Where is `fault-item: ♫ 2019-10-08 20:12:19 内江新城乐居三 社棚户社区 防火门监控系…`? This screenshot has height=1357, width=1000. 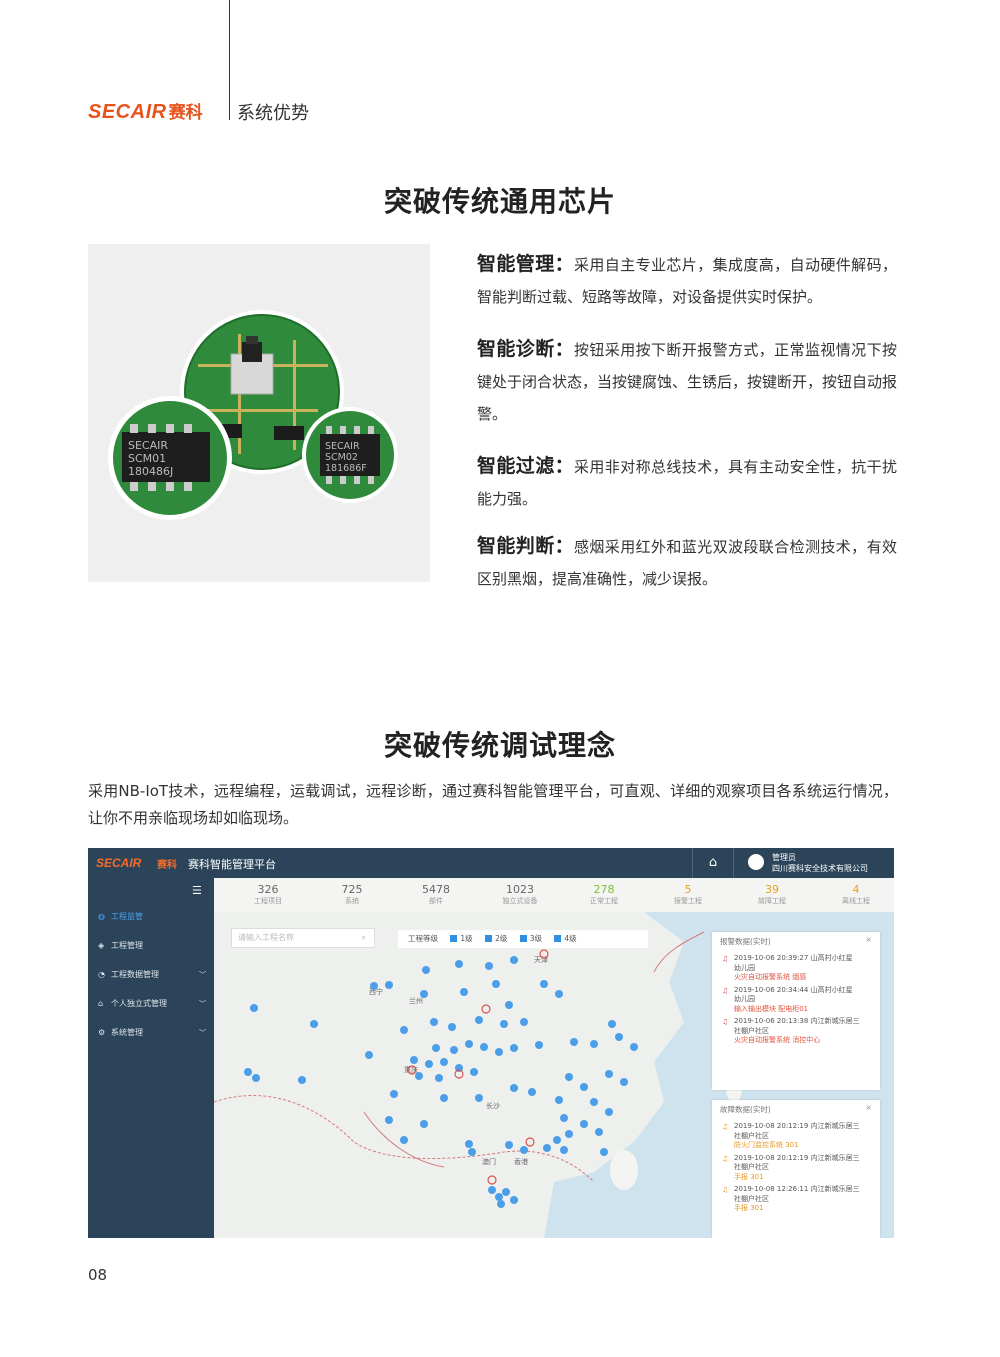 fault-item: ♫ 2019-10-08 20:12:19 内江新城乐居三 社棚户社区 防火门监控系… is located at coordinates (796, 1136).